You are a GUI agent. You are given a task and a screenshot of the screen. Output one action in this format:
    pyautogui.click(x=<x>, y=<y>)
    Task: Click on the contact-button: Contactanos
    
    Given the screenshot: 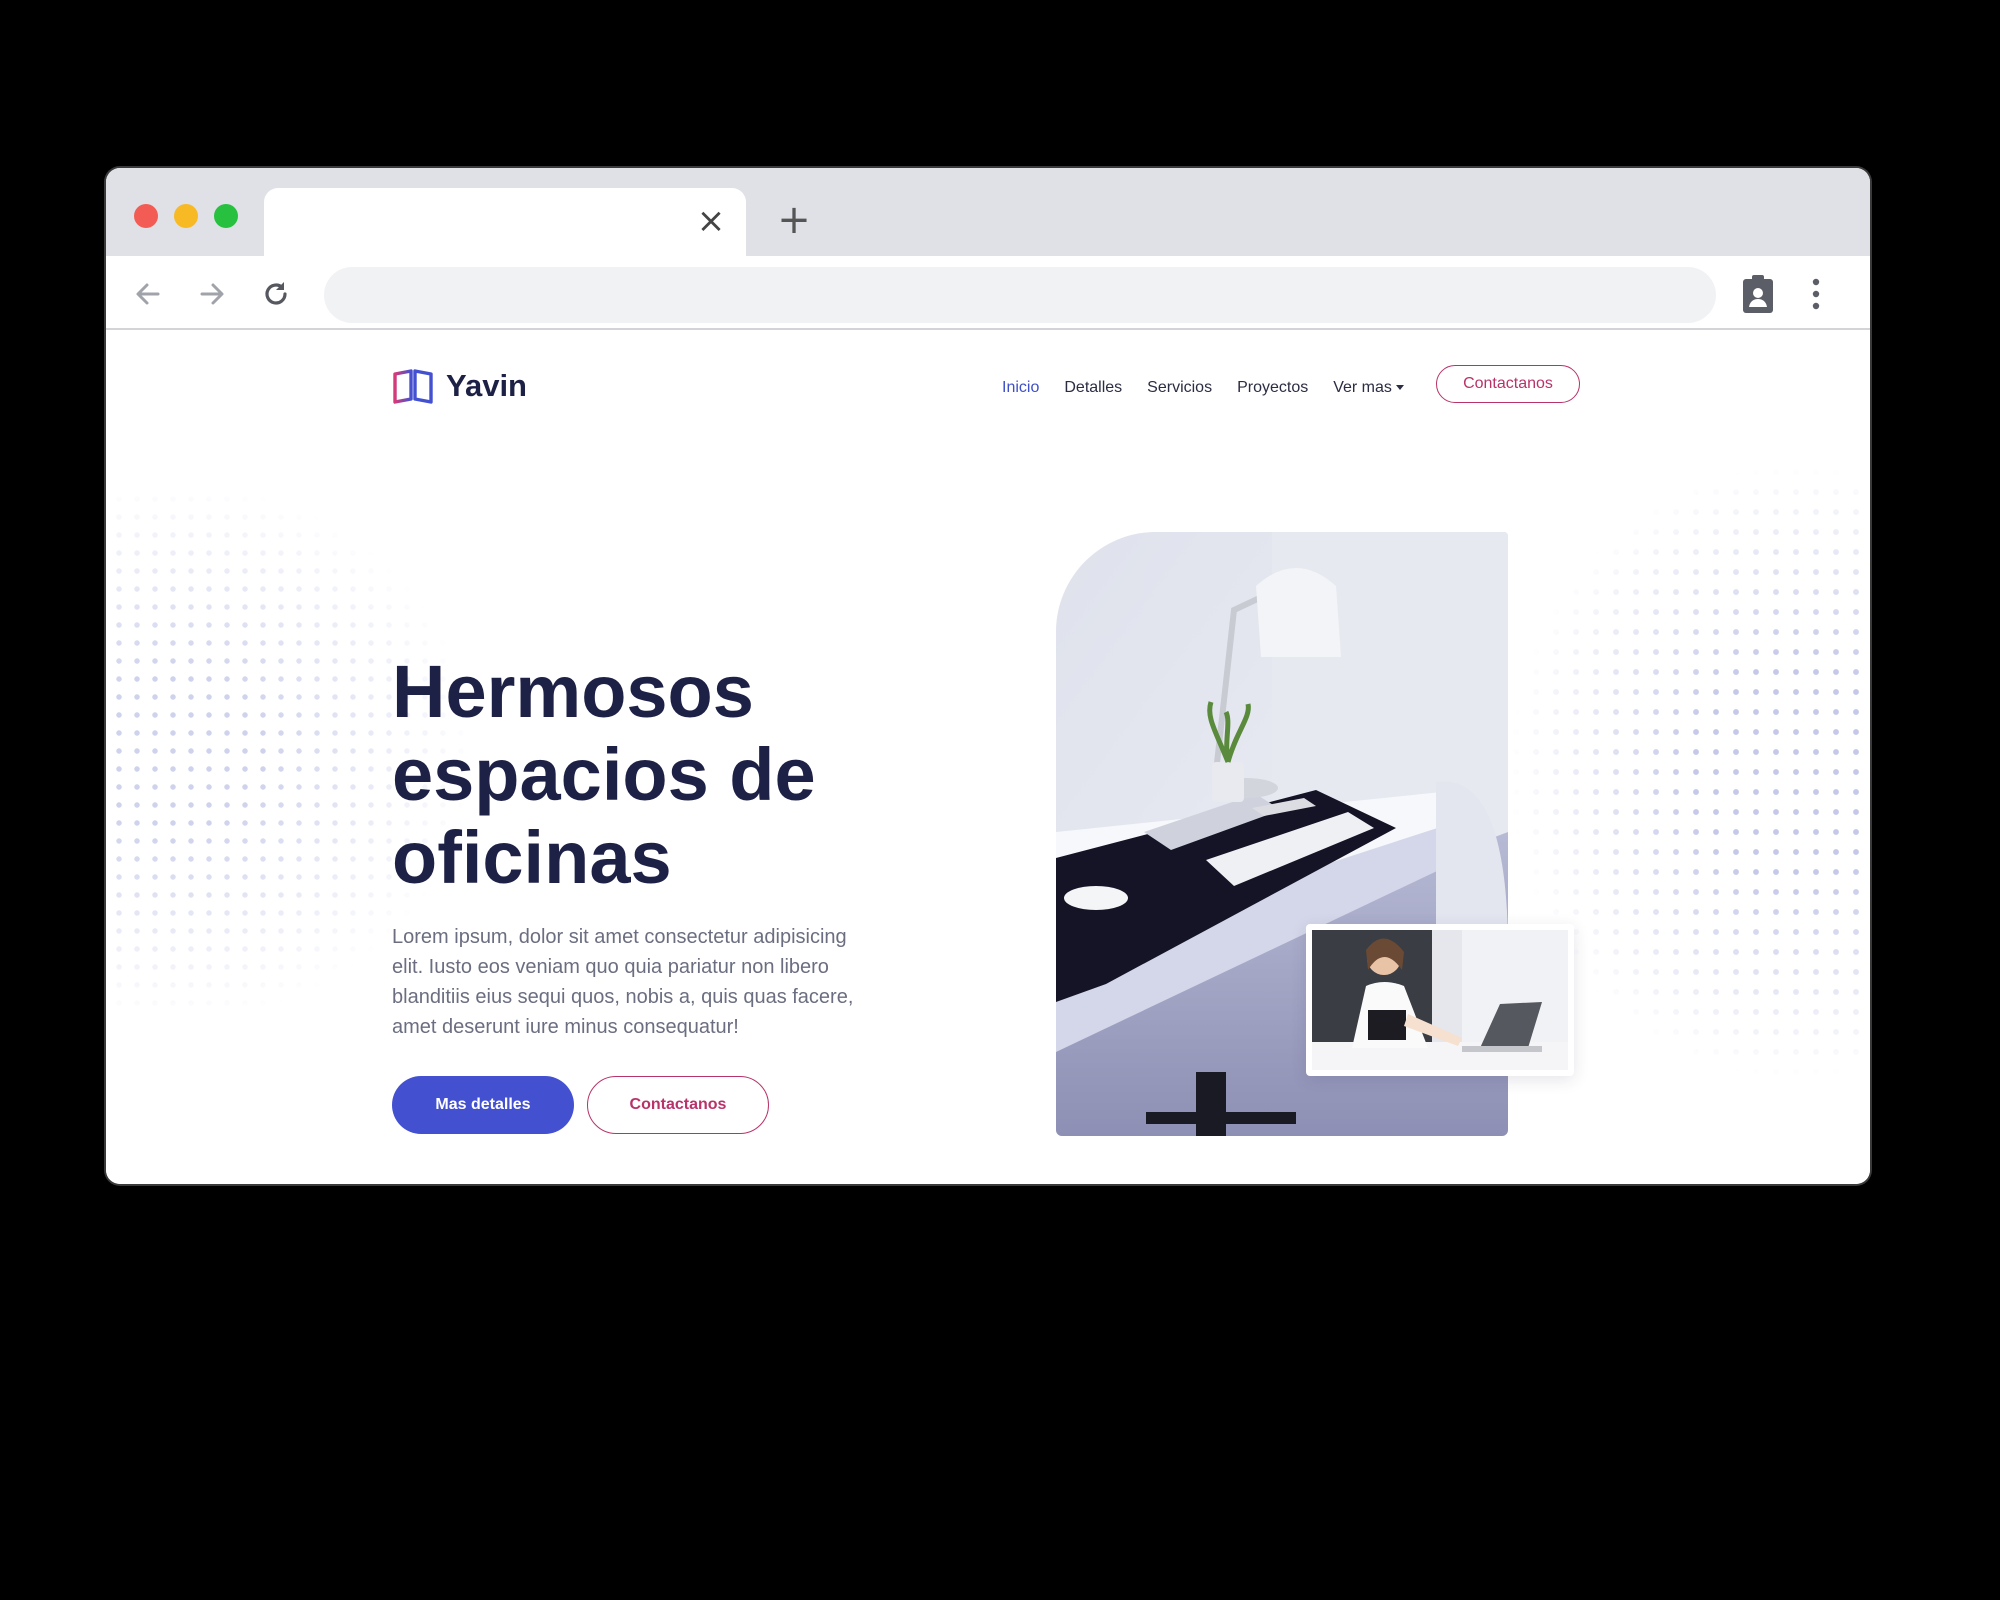 What is the action you would take?
    pyautogui.click(x=678, y=1105)
    